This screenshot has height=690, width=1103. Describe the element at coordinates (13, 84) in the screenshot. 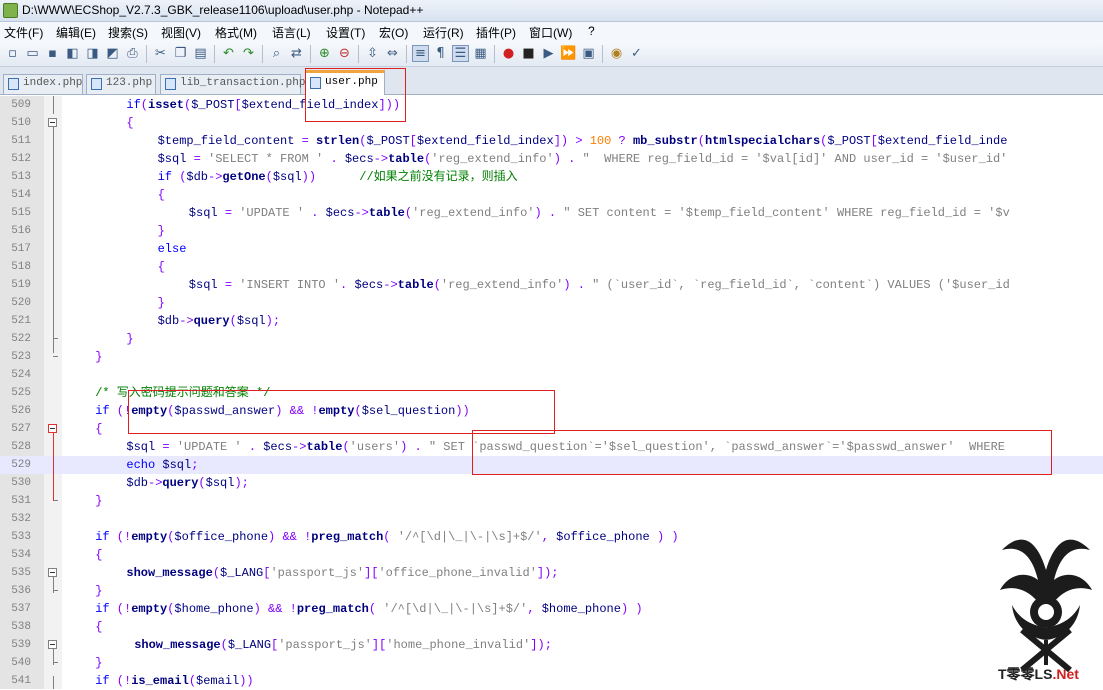

I see `file-saved-icon` at that location.